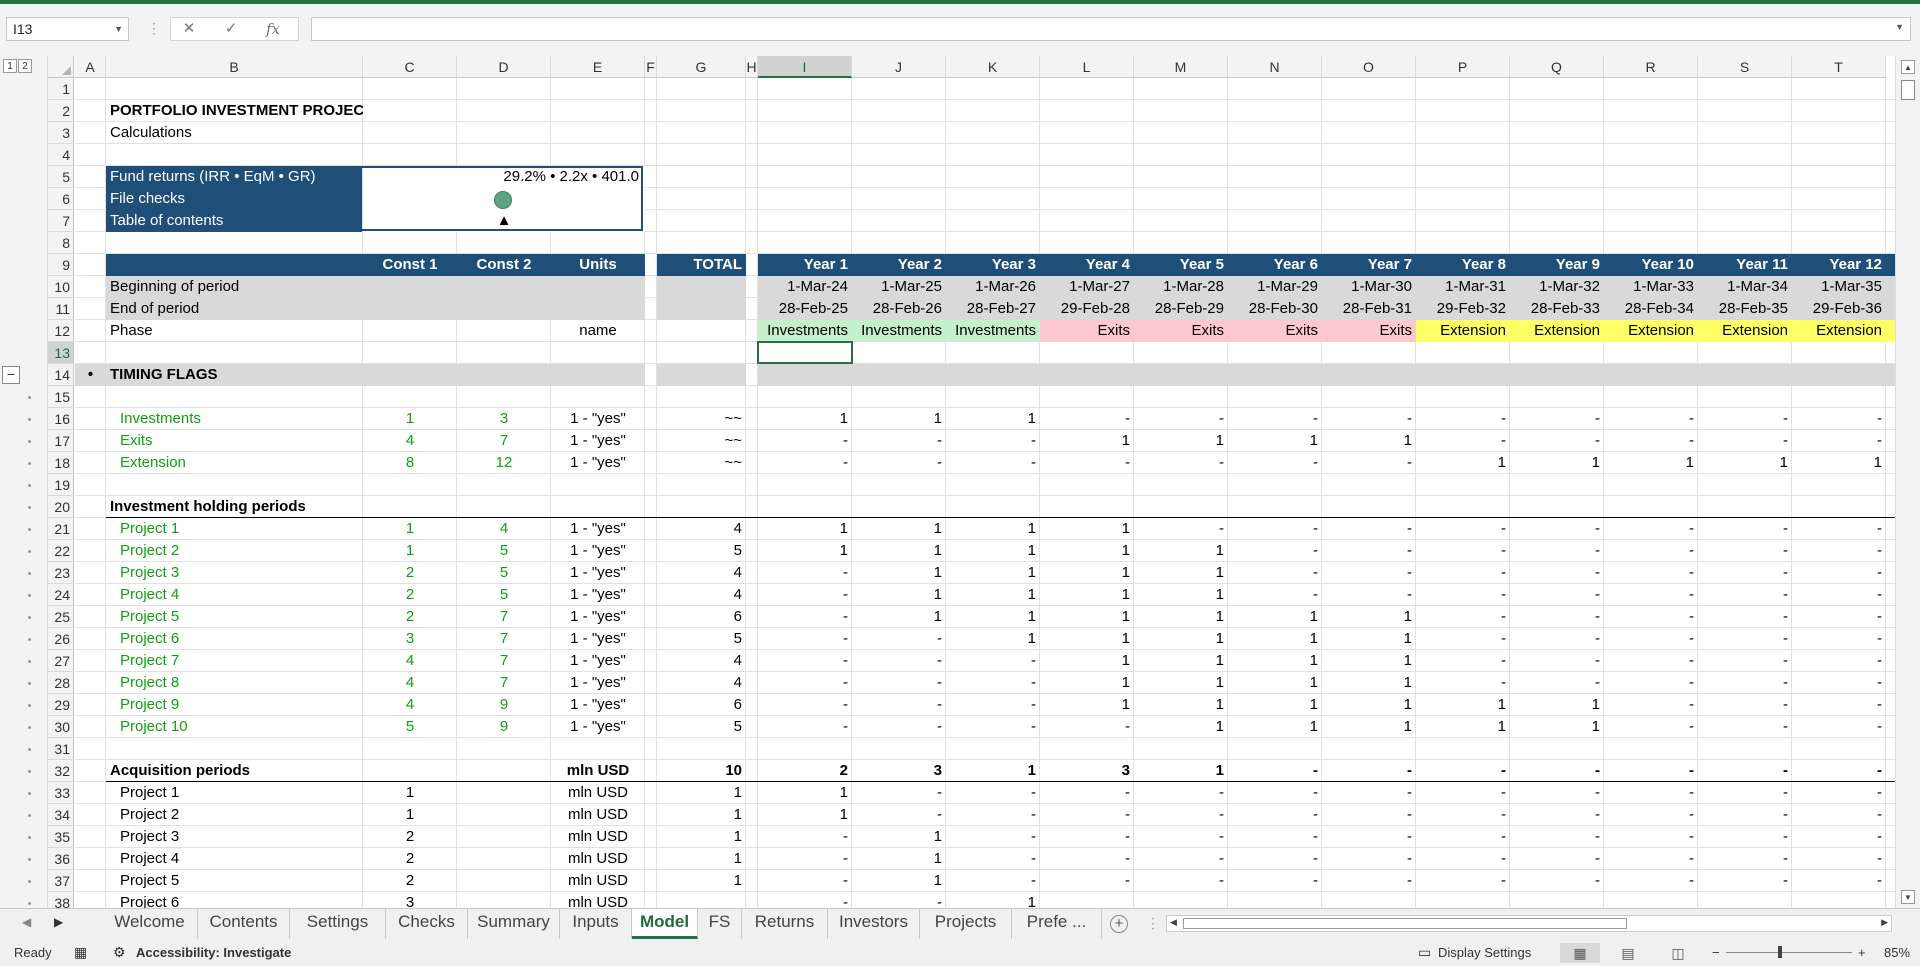 Image resolution: width=1920 pixels, height=966 pixels. What do you see at coordinates (1424, 952) in the screenshot?
I see `display-settings-icon: ▭` at bounding box center [1424, 952].